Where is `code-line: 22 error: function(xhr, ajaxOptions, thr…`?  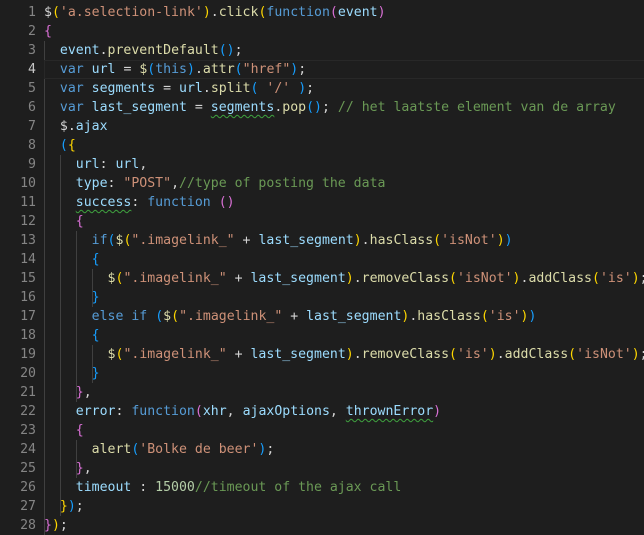 code-line: 22 error: function(xhr, ajaxOptions, thr… is located at coordinates (322, 411).